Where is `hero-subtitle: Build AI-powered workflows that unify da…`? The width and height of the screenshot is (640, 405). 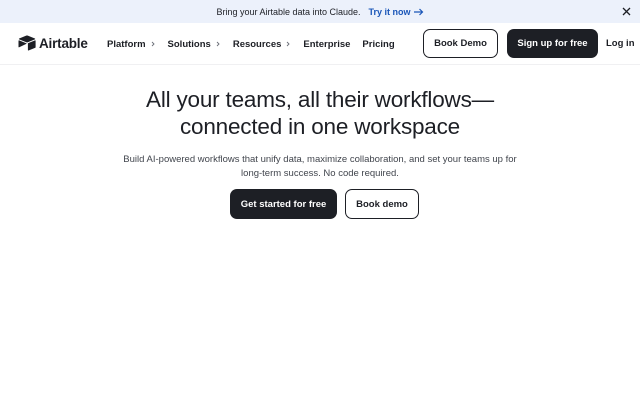 hero-subtitle: Build AI-powered workflows that unify da… is located at coordinates (320, 166).